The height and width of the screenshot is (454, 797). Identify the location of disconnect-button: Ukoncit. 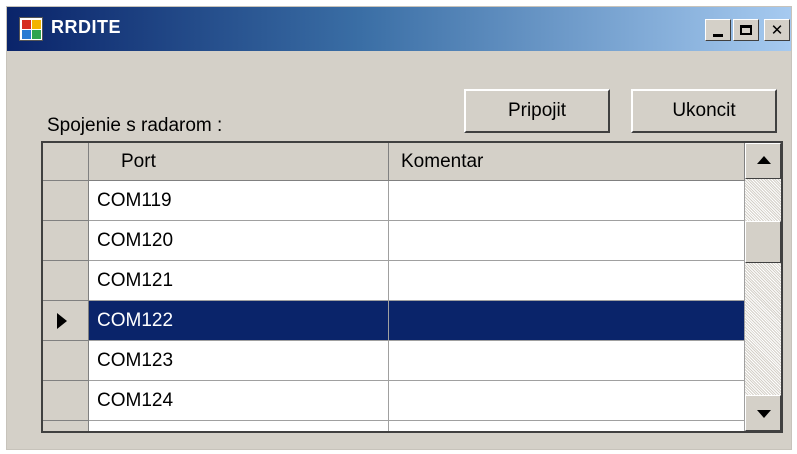
(704, 111).